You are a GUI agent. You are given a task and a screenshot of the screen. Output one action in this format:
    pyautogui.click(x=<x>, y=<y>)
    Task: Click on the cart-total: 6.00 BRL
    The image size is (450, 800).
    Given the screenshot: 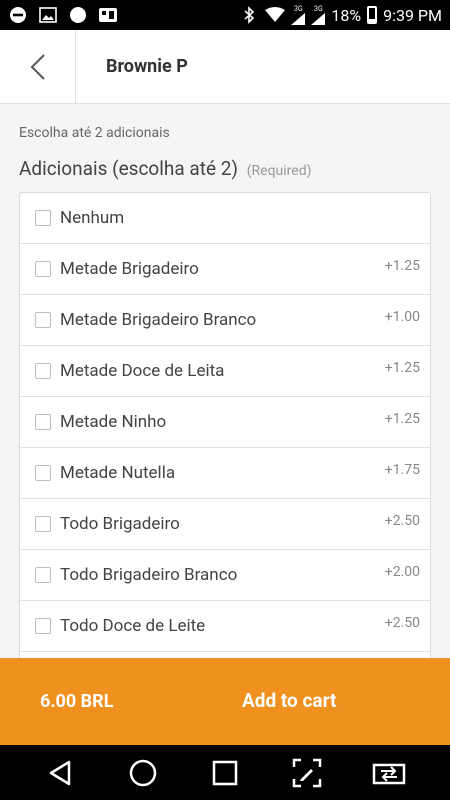 What is the action you would take?
    pyautogui.click(x=77, y=701)
    